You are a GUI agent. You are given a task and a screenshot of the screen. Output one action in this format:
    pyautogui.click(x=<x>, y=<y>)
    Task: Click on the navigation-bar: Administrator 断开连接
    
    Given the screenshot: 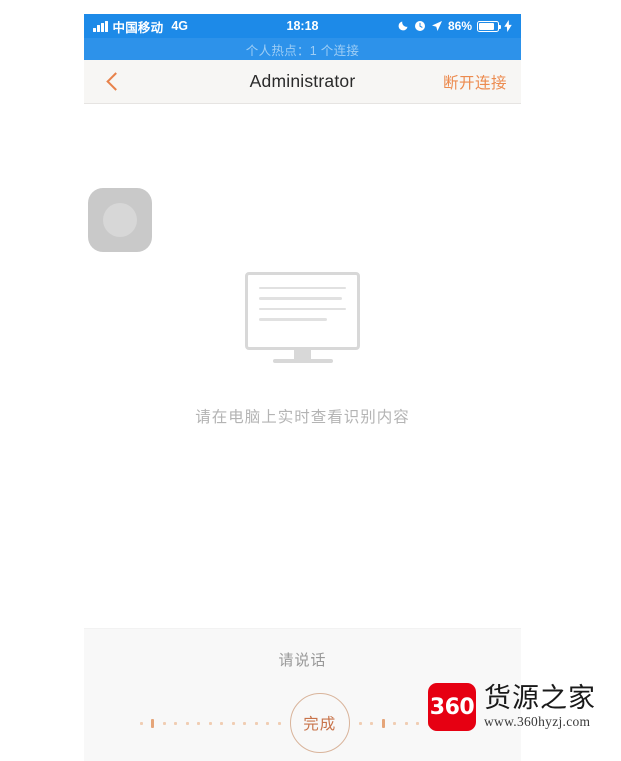 What is the action you would take?
    pyautogui.click(x=302, y=82)
    